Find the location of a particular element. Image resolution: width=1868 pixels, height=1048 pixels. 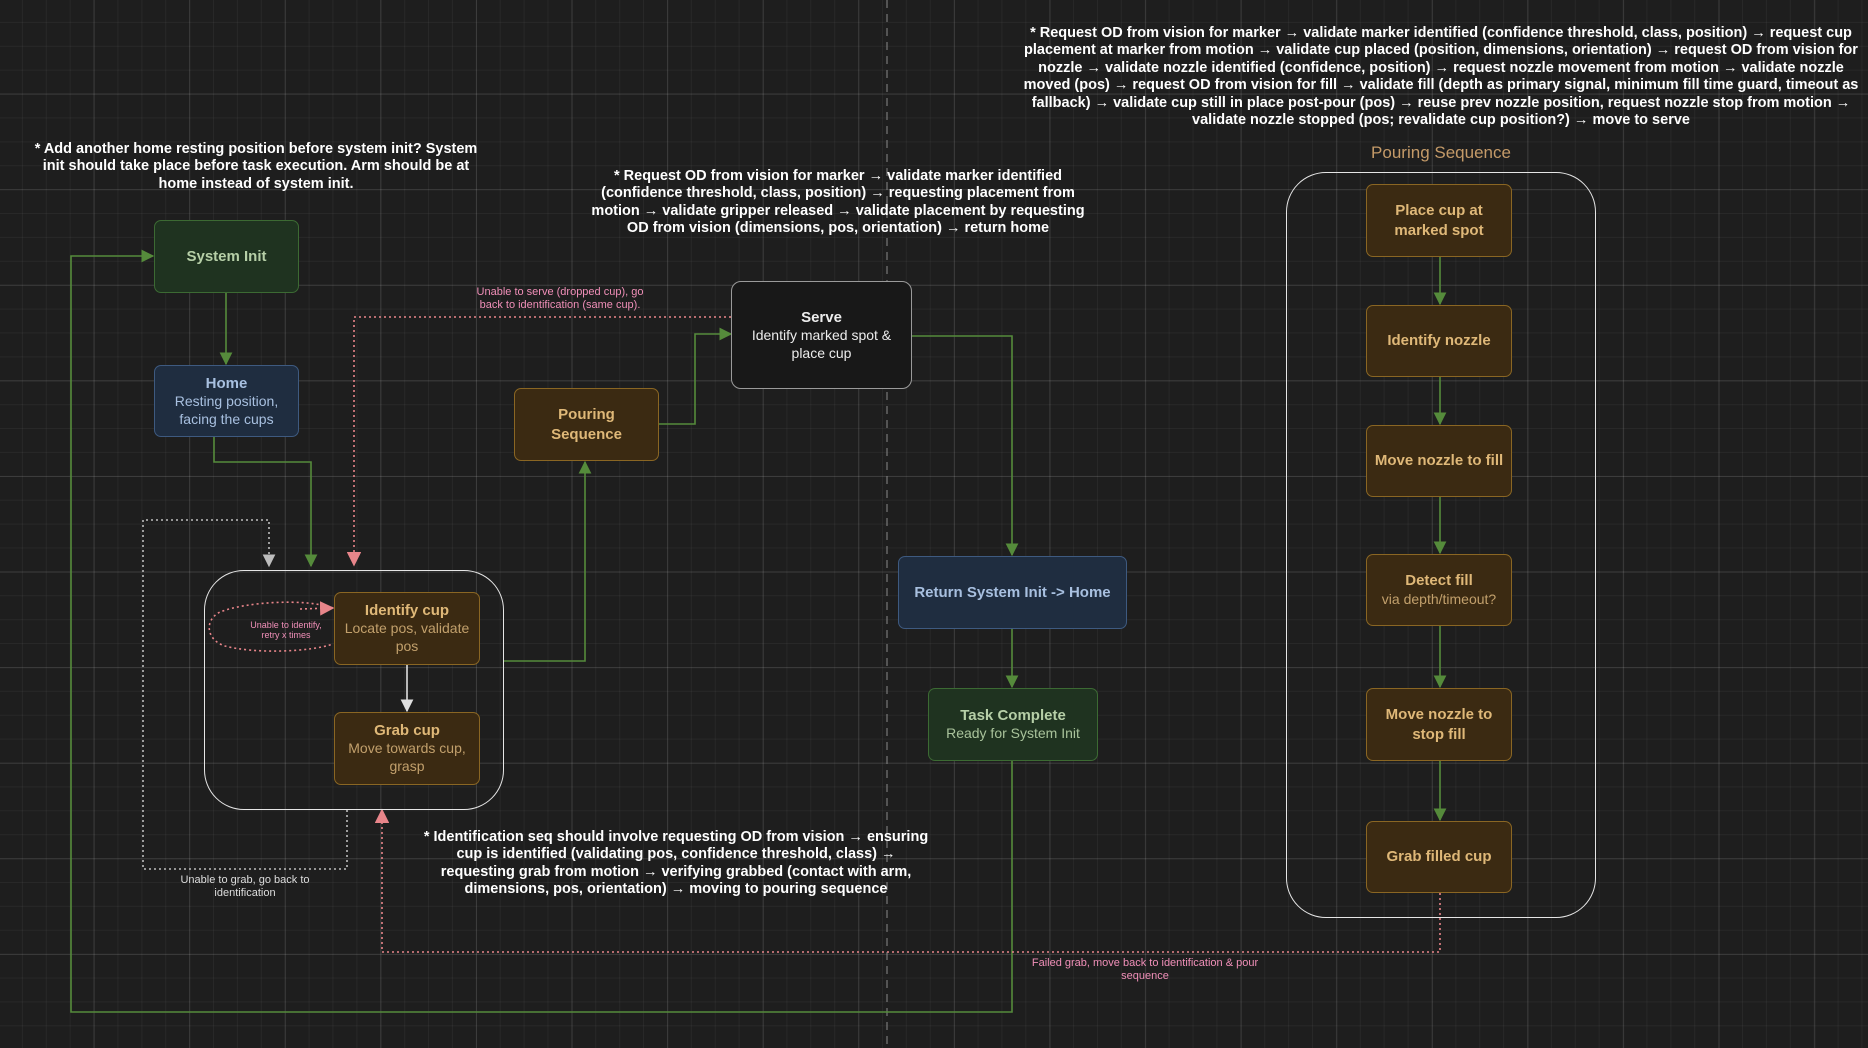

node-grab-filled-cup-title: Grab filled cup is located at coordinates (1439, 857).